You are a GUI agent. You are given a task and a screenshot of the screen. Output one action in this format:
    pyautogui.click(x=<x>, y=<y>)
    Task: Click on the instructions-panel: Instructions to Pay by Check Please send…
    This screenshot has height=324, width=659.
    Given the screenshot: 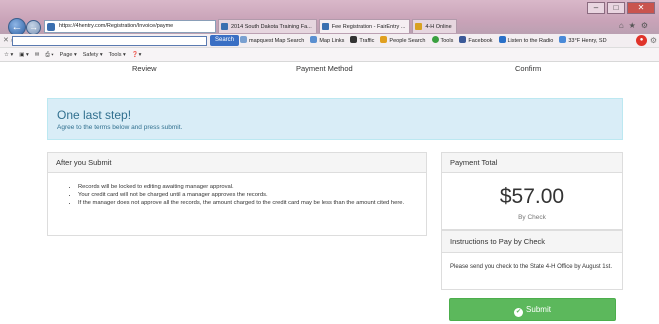 What is the action you would take?
    pyautogui.click(x=532, y=260)
    